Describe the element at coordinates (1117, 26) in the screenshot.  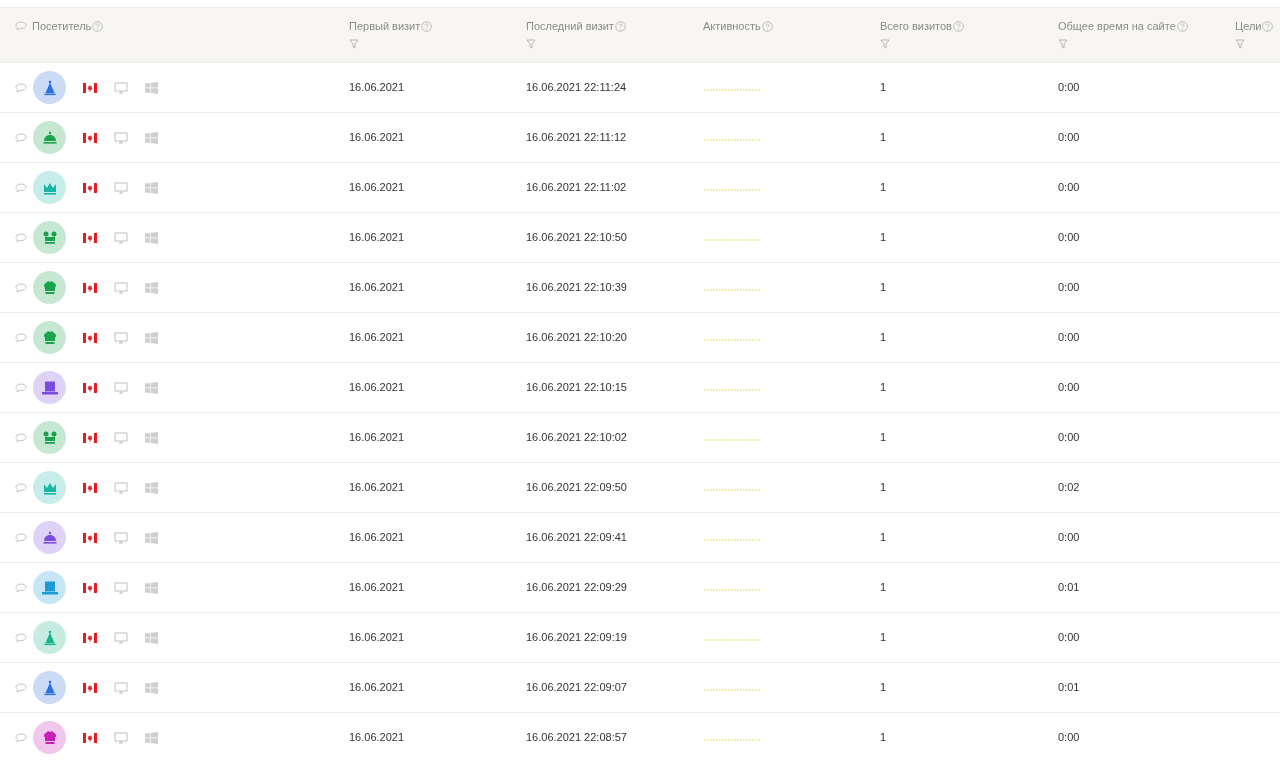
I see `column-header: Общее время на сайте` at that location.